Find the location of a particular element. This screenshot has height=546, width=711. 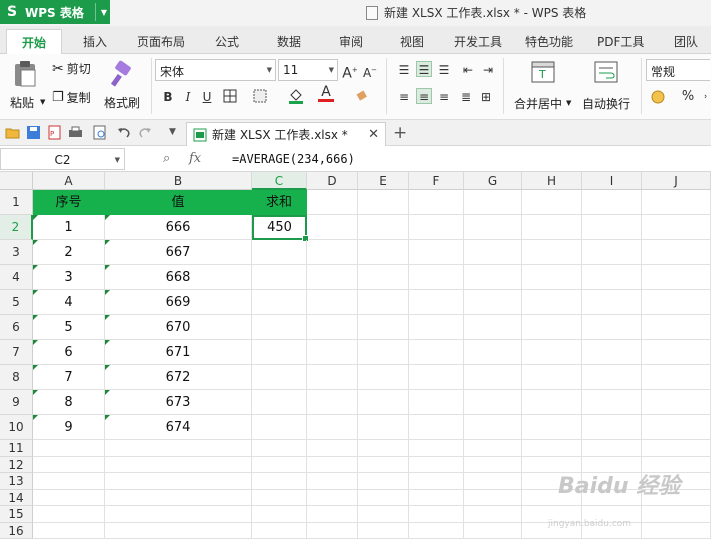

column-header-j: J is located at coordinates (676, 181).